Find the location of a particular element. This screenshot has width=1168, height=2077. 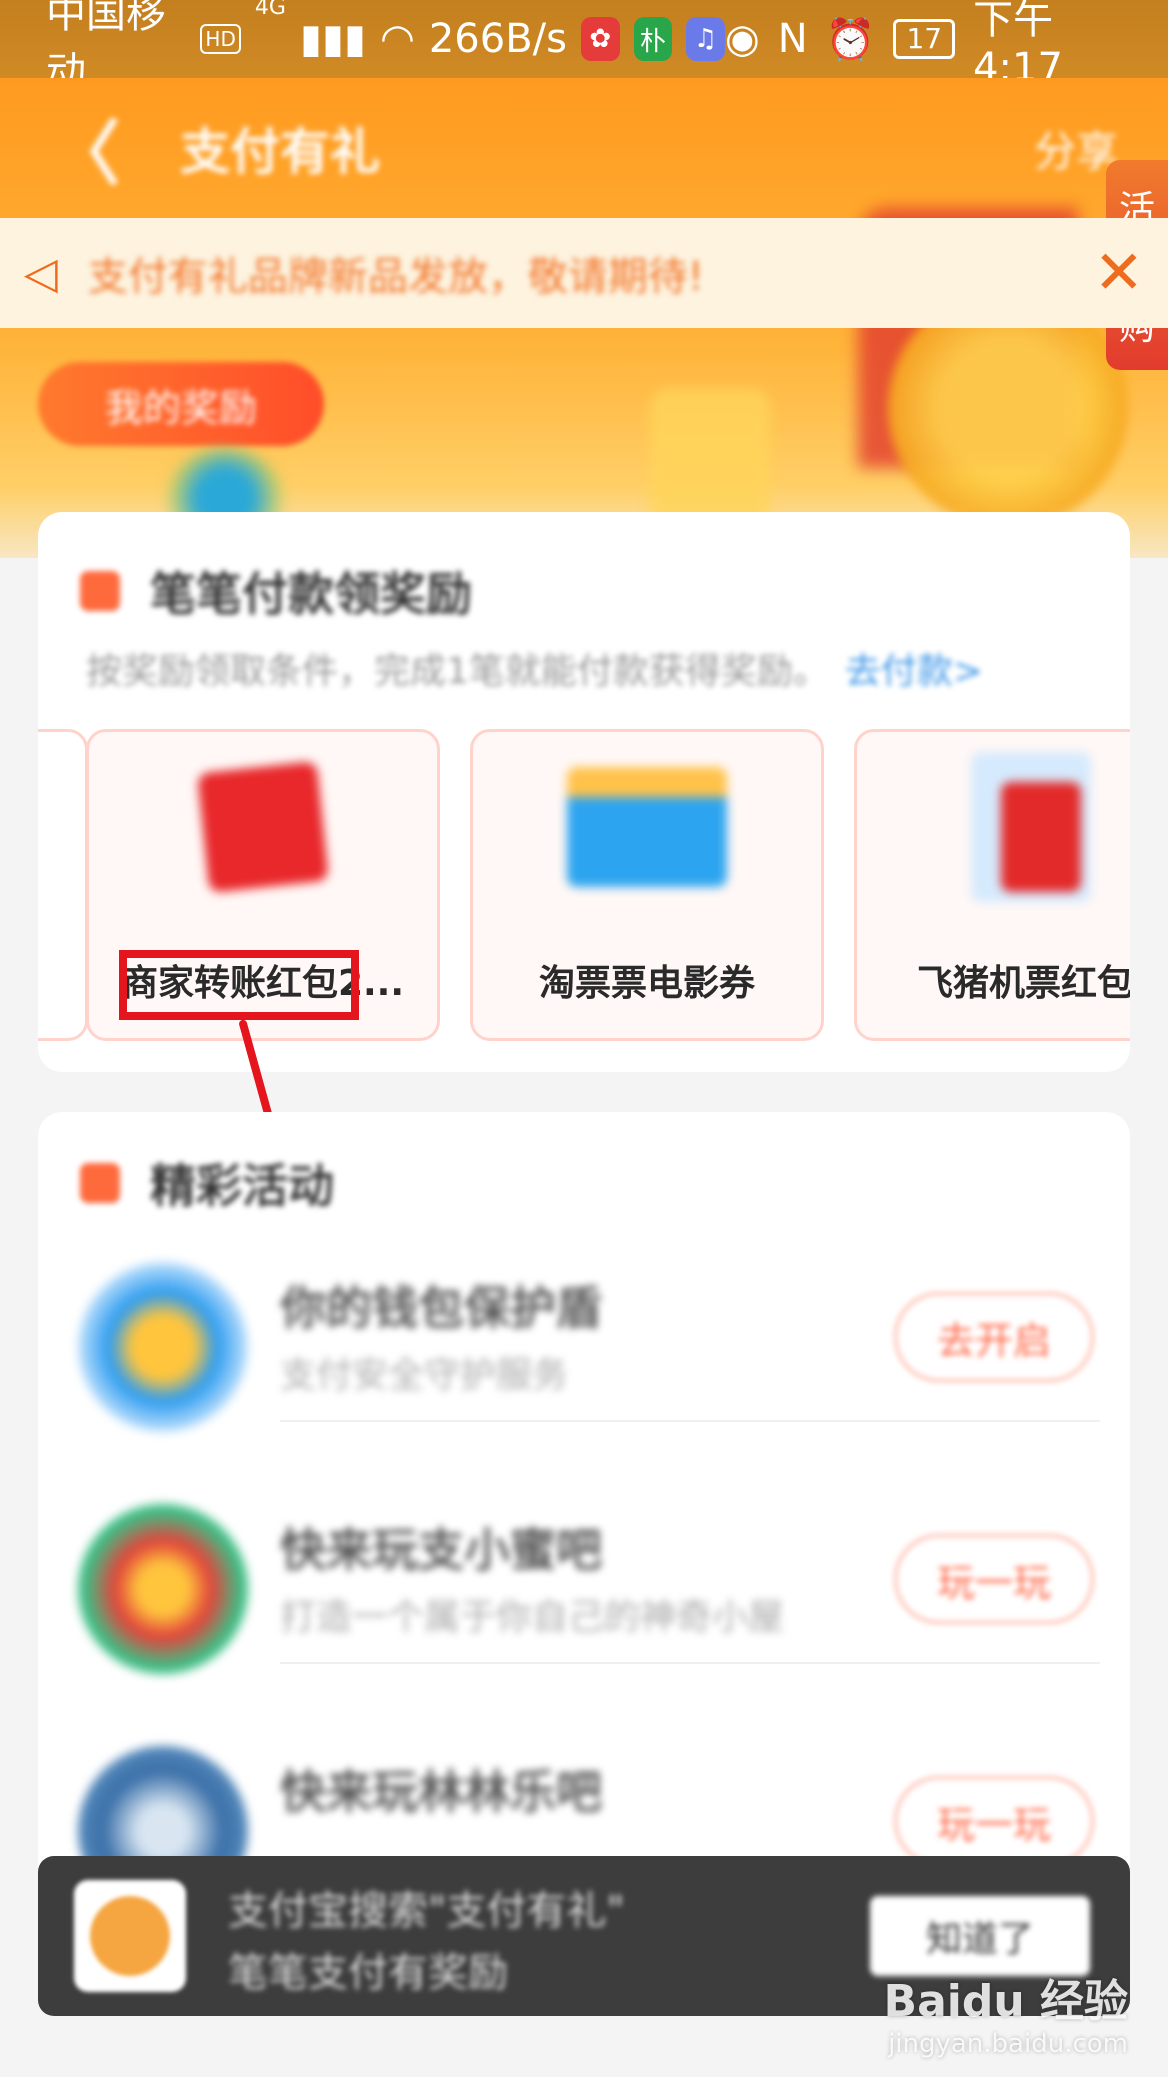

reward-card-header: 笔笔付款领奖励 is located at coordinates (276, 591).